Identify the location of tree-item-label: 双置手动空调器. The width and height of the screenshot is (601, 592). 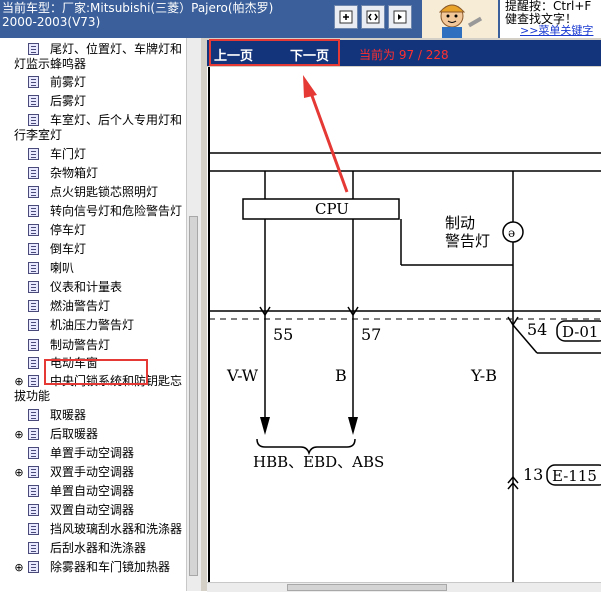
(92, 472).